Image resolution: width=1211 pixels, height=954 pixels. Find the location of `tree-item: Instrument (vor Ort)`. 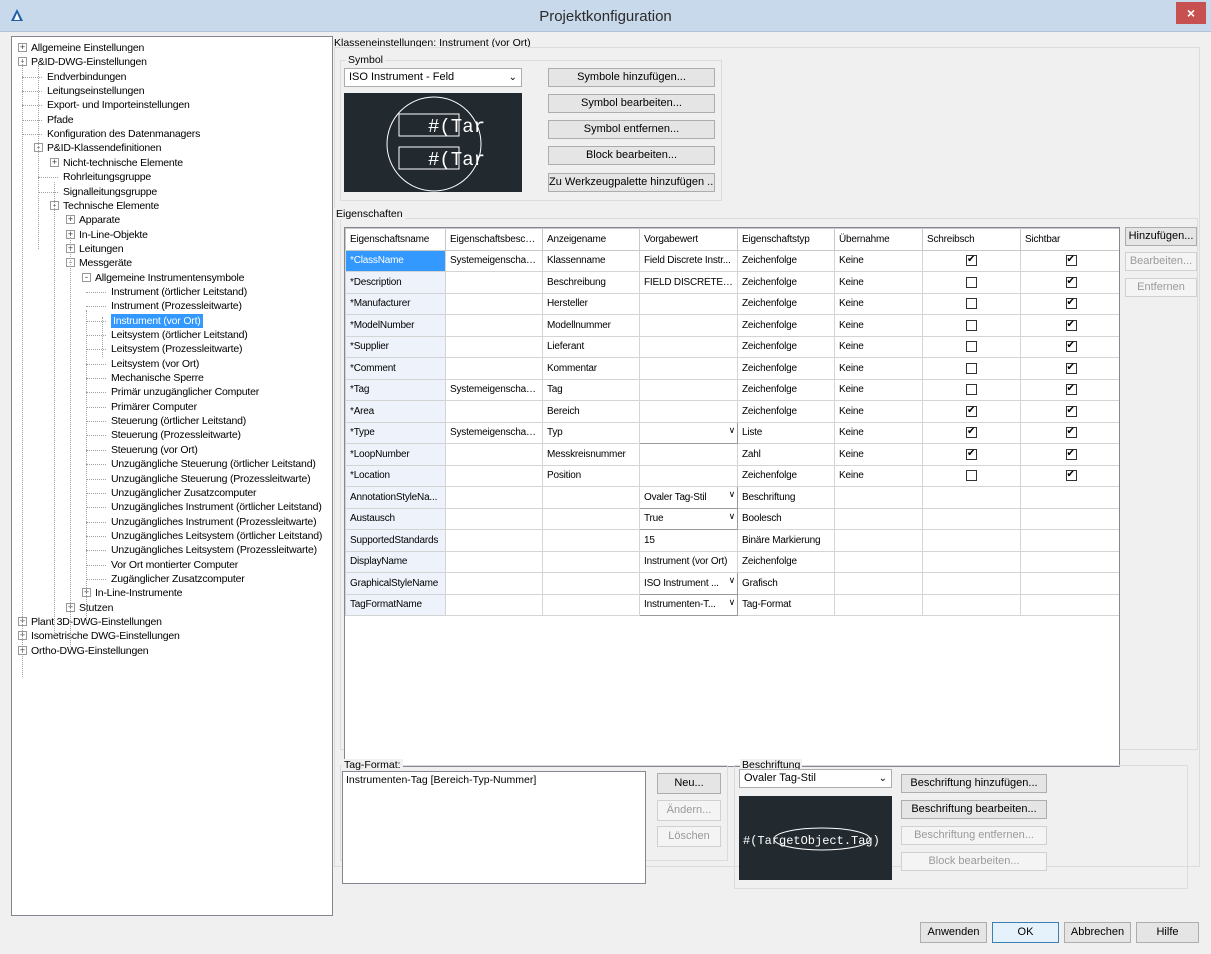

tree-item: Instrument (vor Ort) is located at coordinates (157, 320).